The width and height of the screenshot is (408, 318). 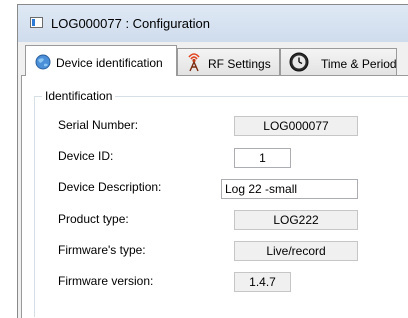 What do you see at coordinates (110, 187) in the screenshot?
I see `device-description-label: Device Description:` at bounding box center [110, 187].